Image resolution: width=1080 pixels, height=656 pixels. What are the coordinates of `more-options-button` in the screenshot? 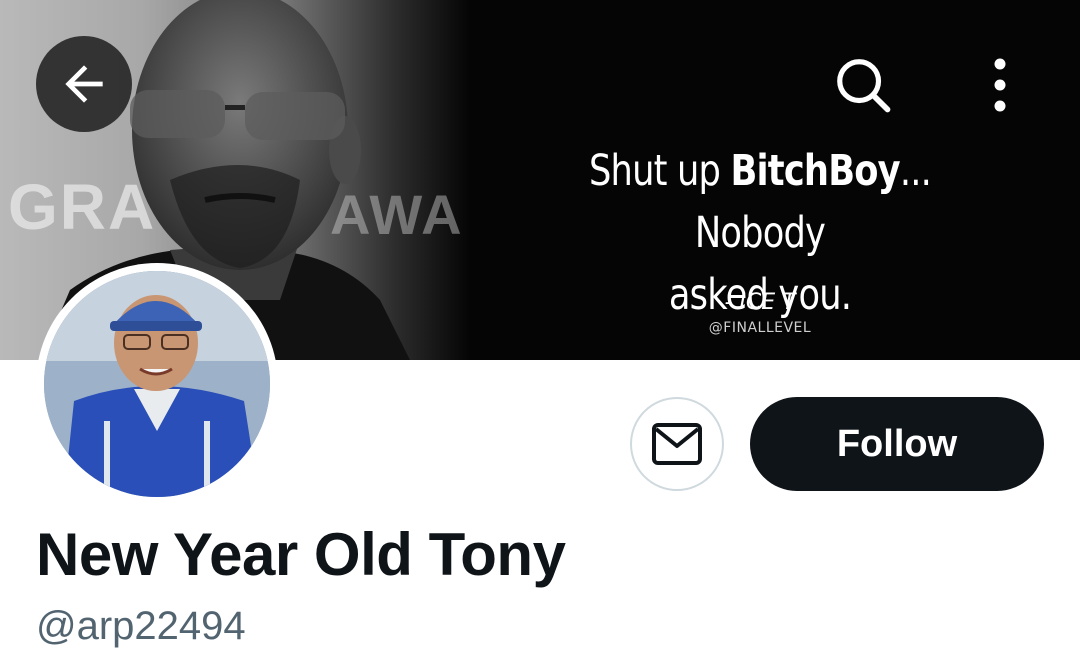 It's located at (1000, 85).